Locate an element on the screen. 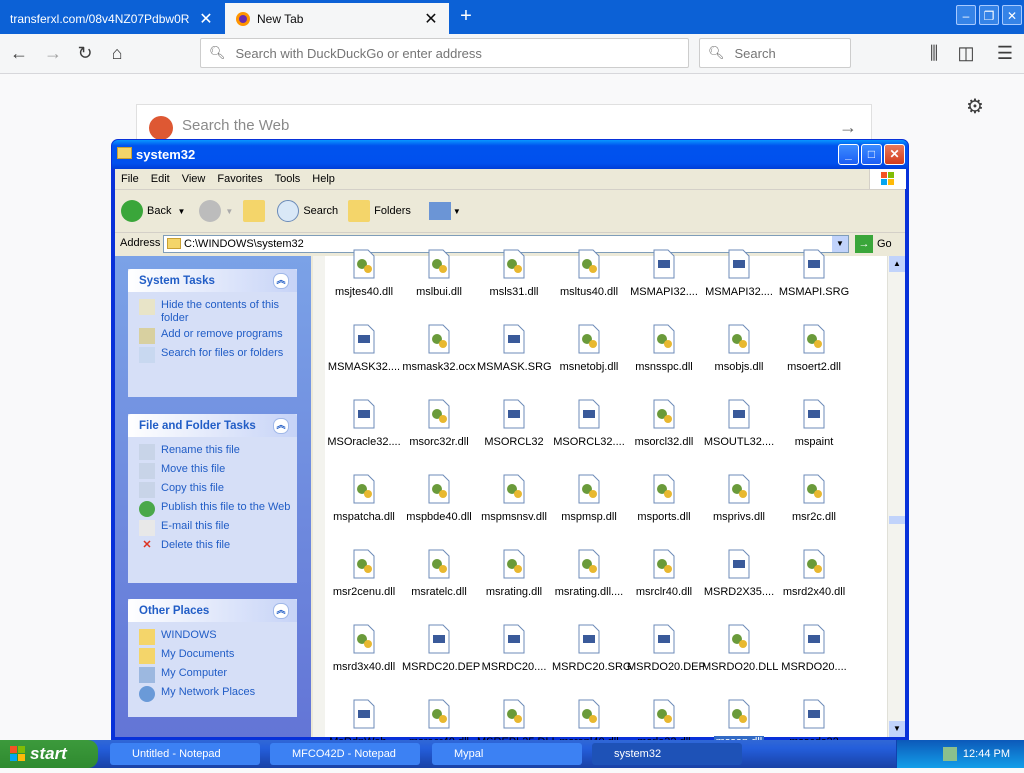  home-icon: ⌂ is located at coordinates (117, 53).